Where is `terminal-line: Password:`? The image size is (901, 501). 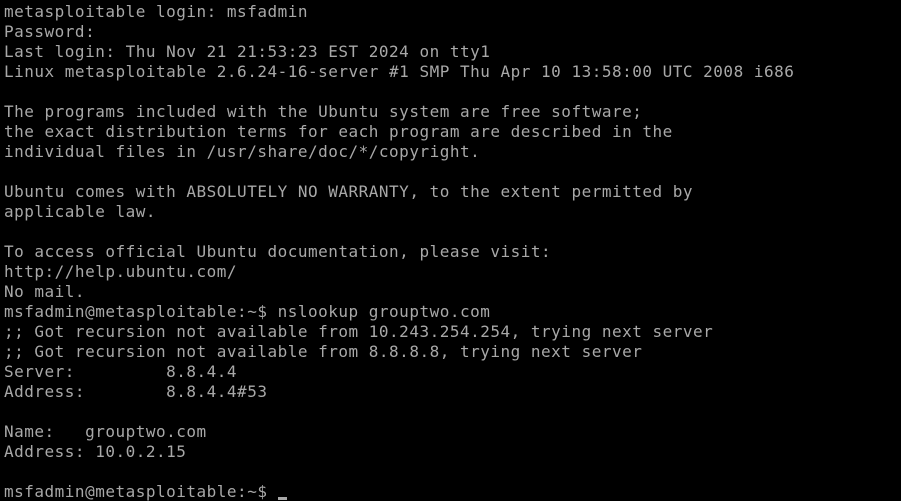
terminal-line: Password: is located at coordinates (50, 31).